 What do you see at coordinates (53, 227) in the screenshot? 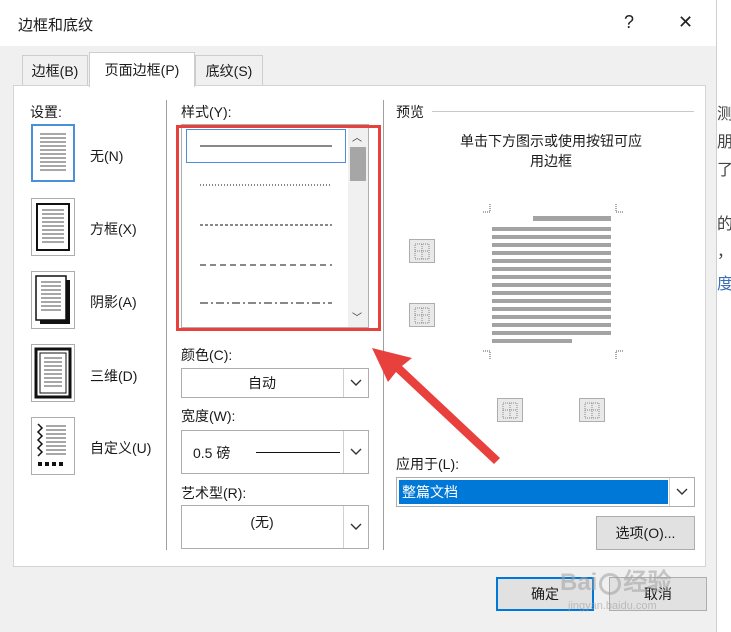
I see `box-setting-icon` at bounding box center [53, 227].